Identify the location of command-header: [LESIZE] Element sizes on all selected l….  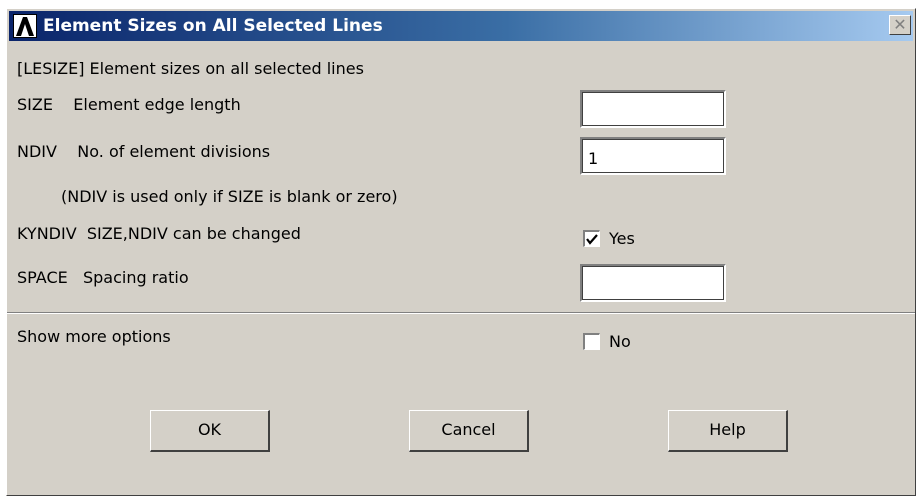
(190, 68).